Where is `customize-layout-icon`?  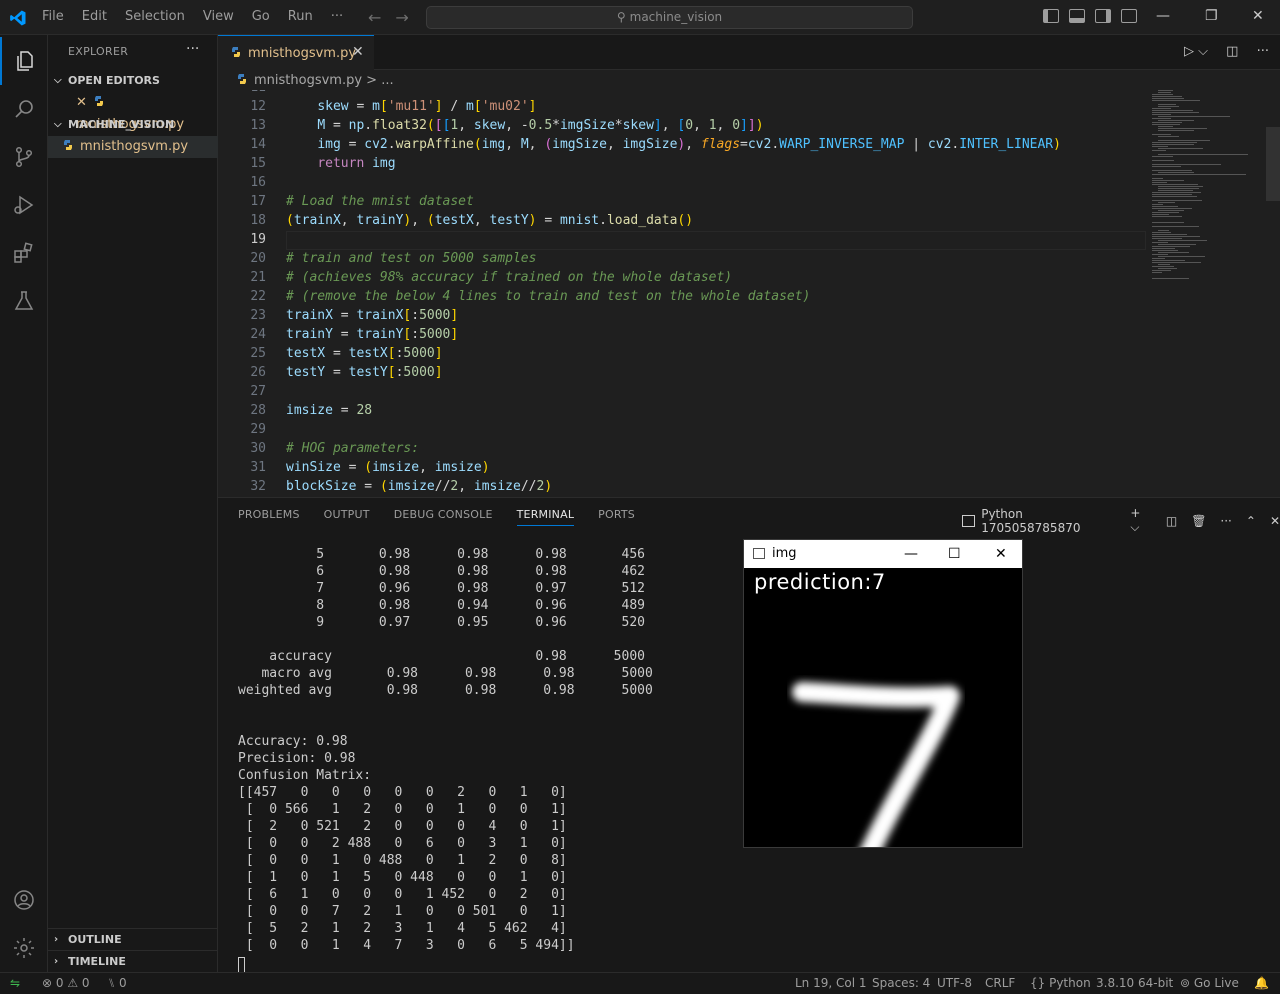
customize-layout-icon is located at coordinates (1129, 16).